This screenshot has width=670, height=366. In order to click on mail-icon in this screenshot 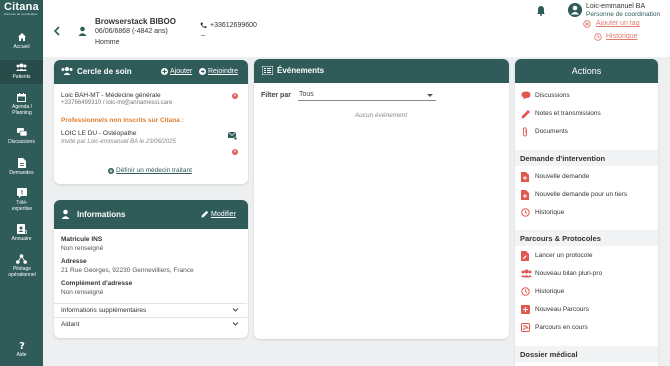, I will do `click(232, 136)`.